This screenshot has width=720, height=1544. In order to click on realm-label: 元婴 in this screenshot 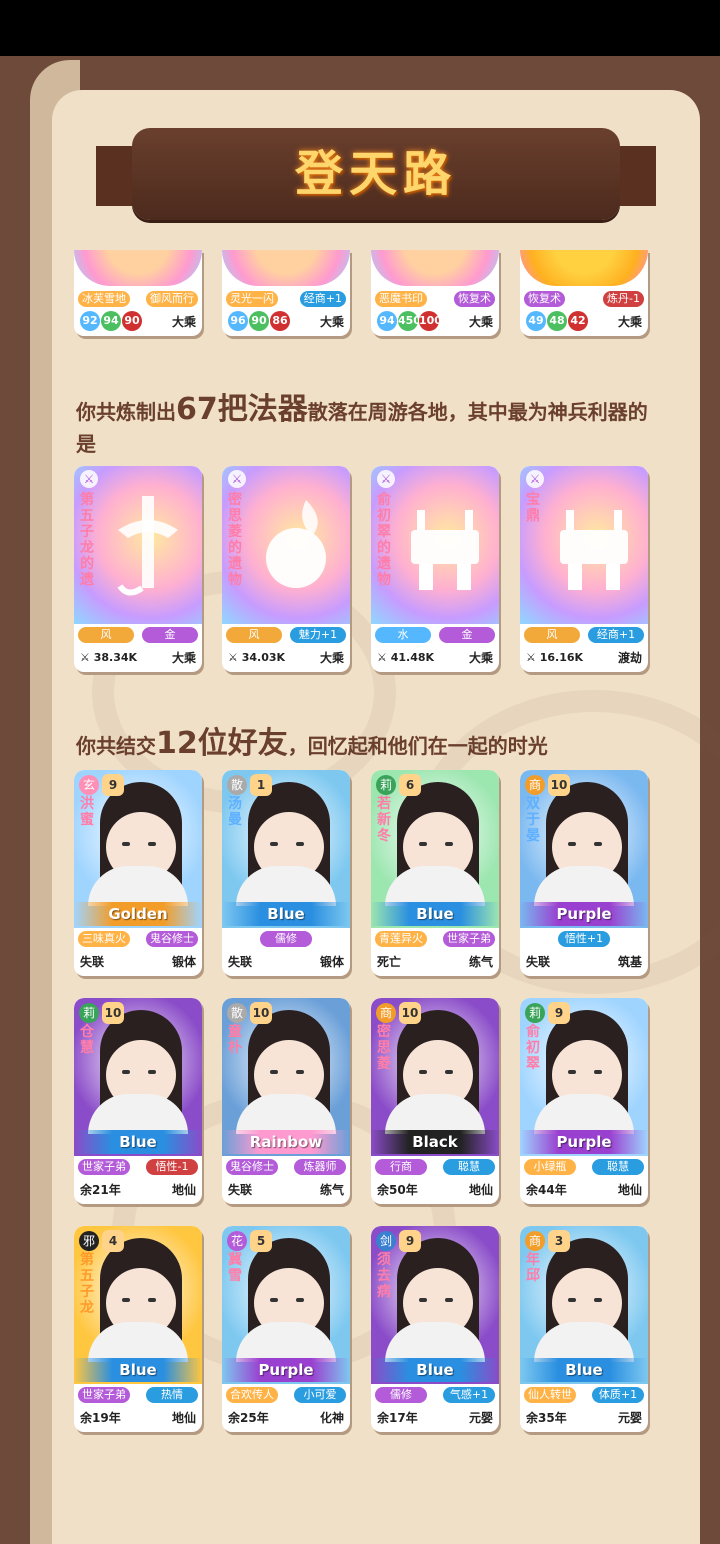, I will do `click(629, 1417)`.